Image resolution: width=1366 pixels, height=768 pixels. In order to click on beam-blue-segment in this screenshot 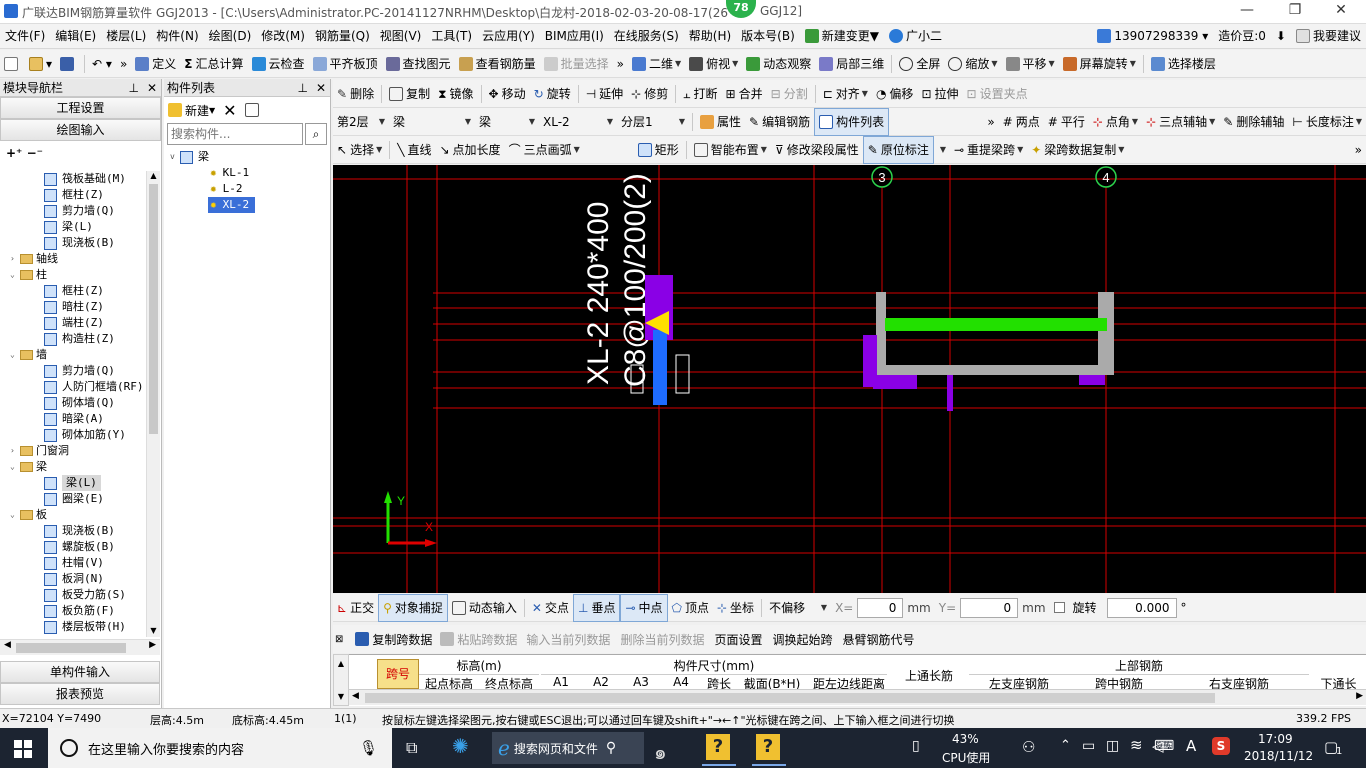, I will do `click(660, 367)`.